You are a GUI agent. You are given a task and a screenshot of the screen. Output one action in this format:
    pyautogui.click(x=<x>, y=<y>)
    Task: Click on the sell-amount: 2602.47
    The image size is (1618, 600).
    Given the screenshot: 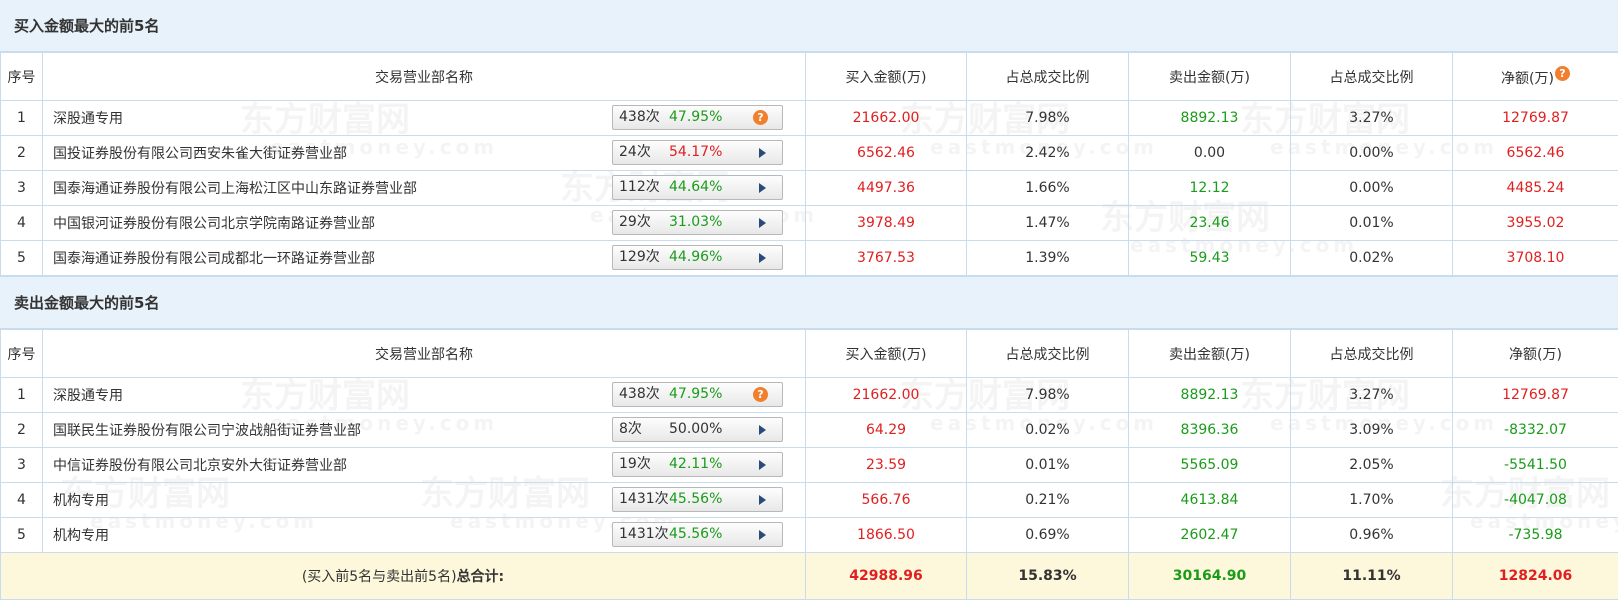 What is the action you would take?
    pyautogui.click(x=1209, y=535)
    